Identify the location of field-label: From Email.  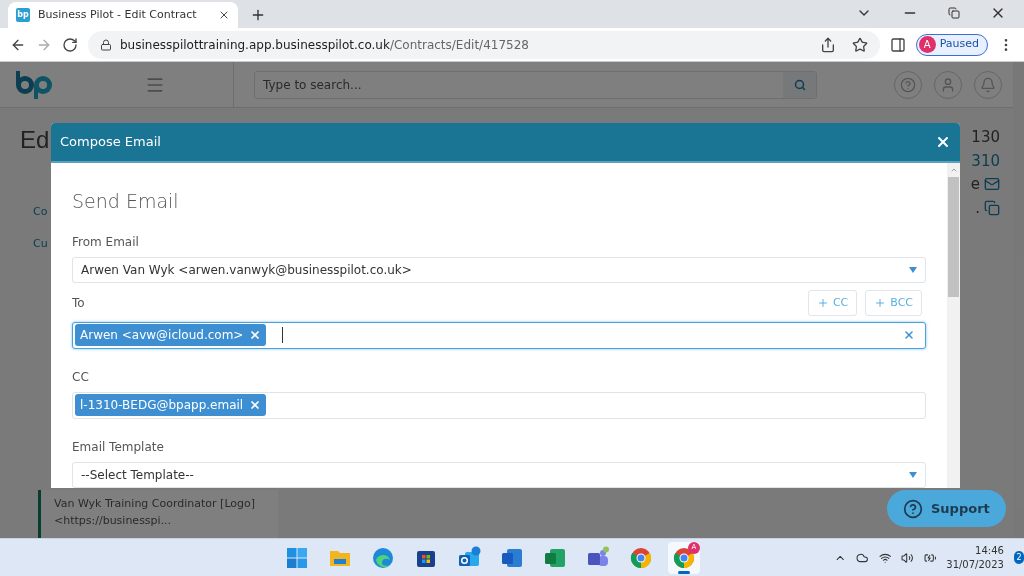
(106, 242).